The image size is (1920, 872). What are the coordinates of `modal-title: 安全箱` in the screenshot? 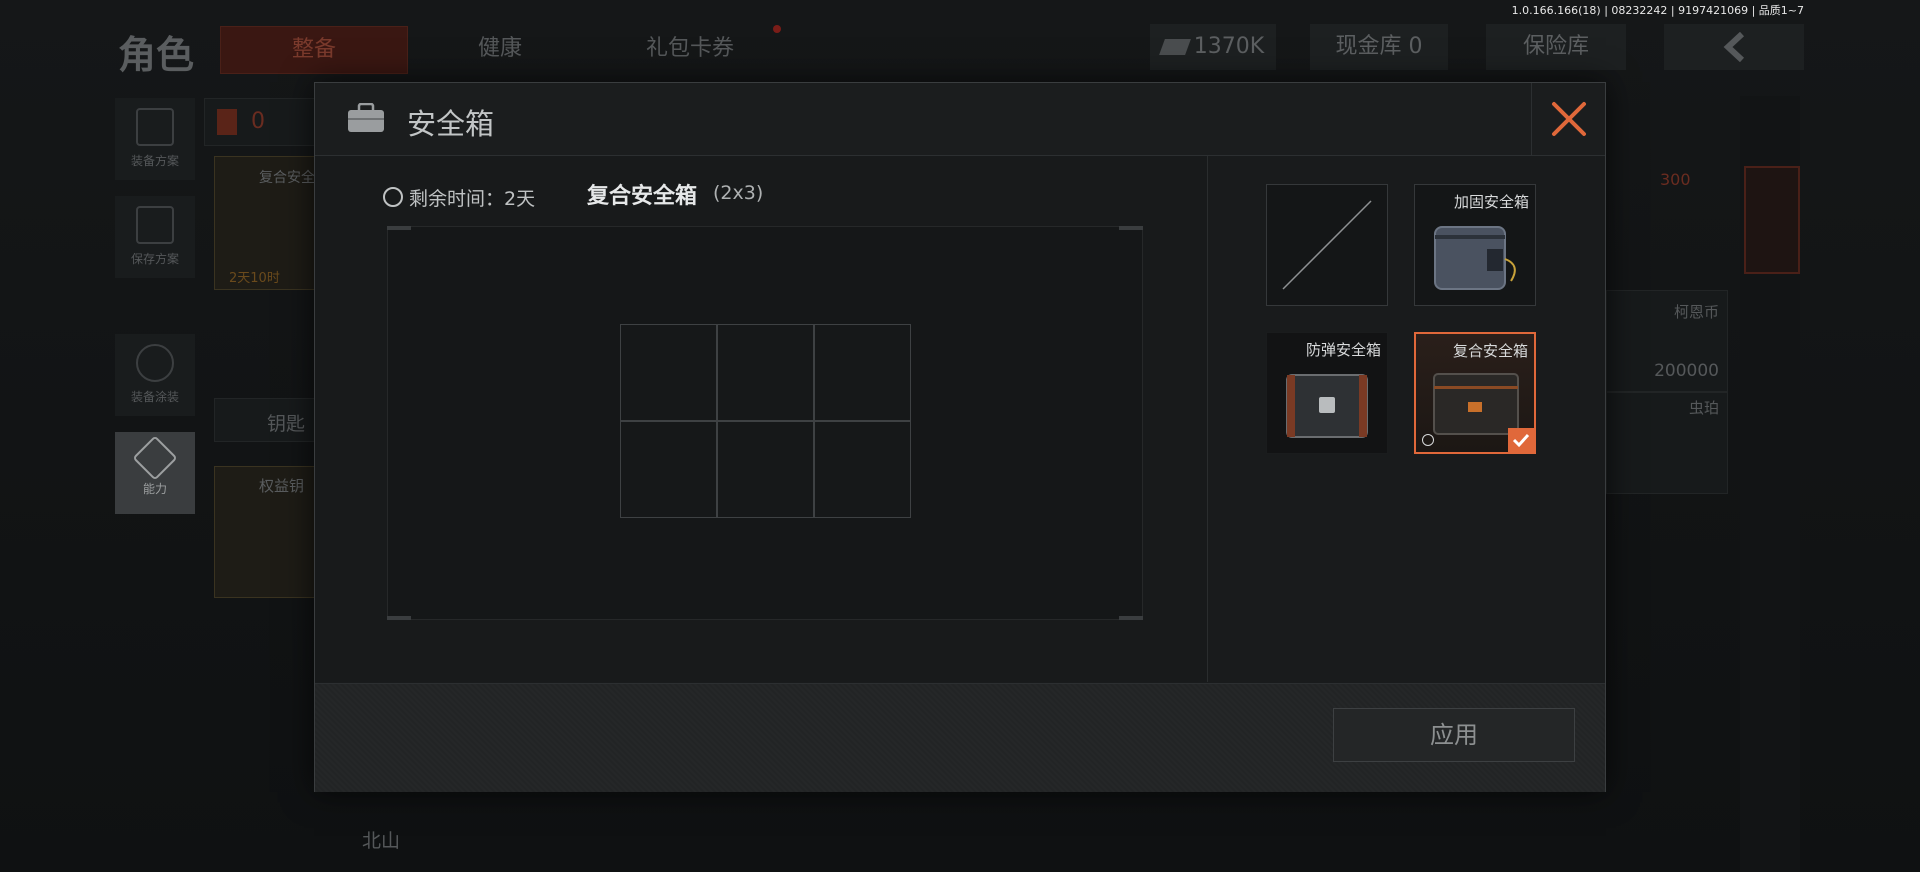 It's located at (451, 124).